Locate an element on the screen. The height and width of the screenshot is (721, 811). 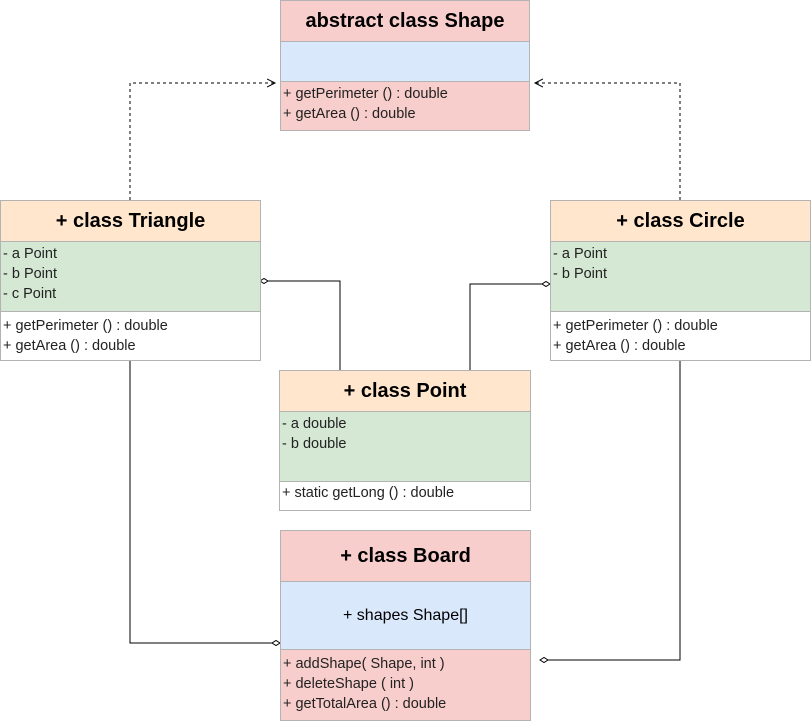
point-triangle-aggregation is located at coordinates (304, 325).